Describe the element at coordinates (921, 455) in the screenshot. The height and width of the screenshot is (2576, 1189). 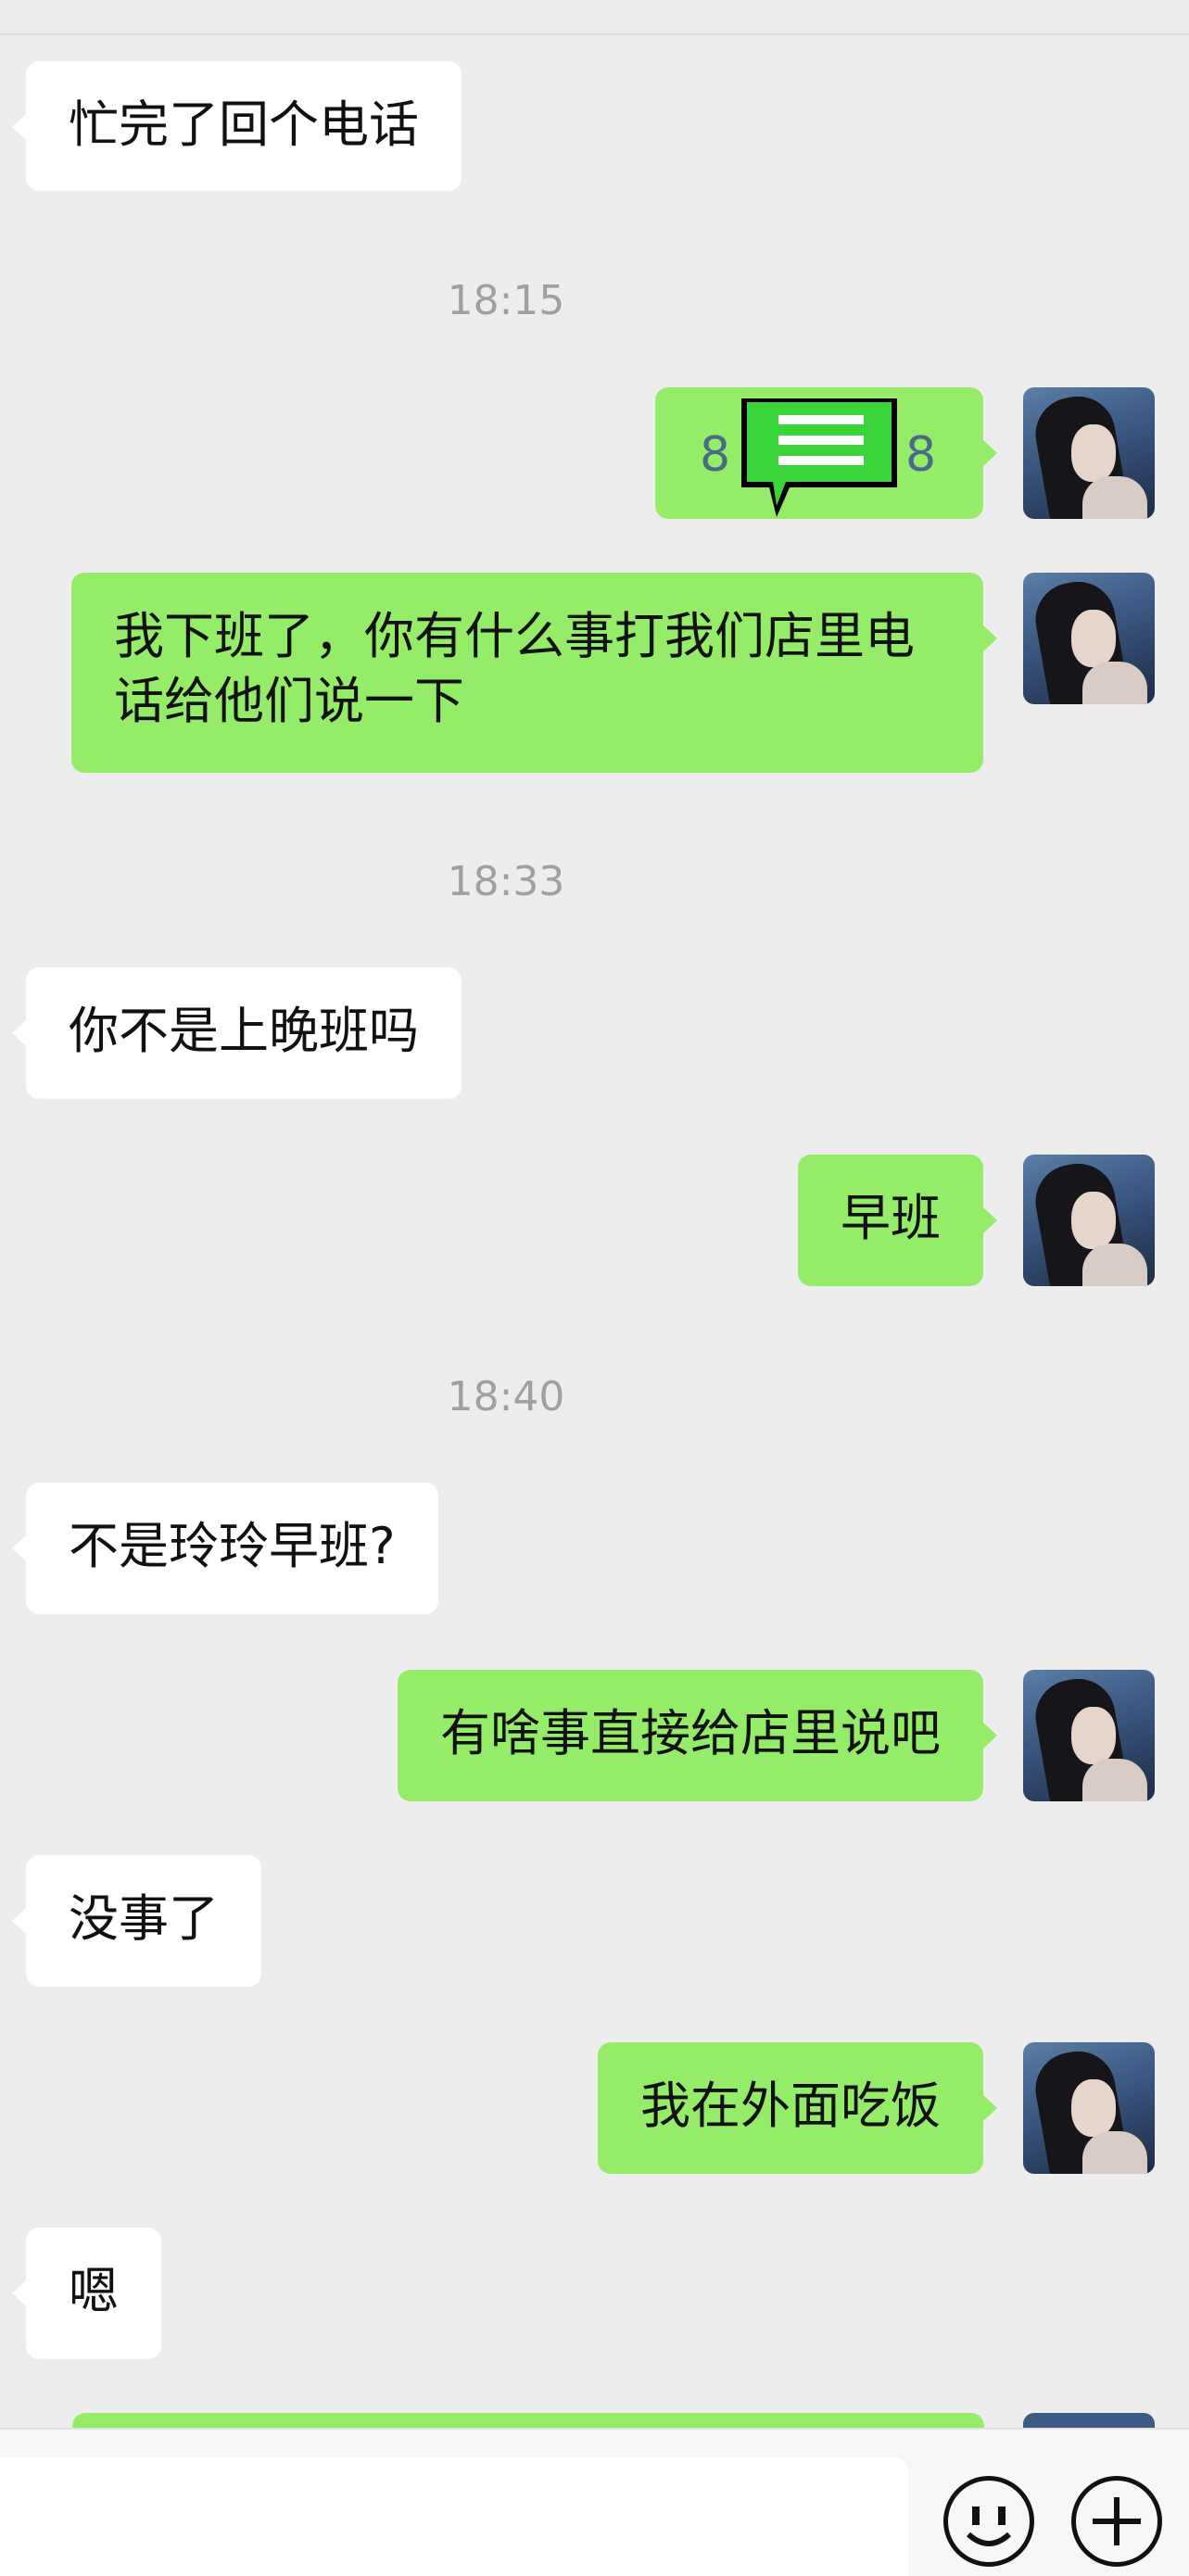
I see `message-digit-right: 8` at that location.